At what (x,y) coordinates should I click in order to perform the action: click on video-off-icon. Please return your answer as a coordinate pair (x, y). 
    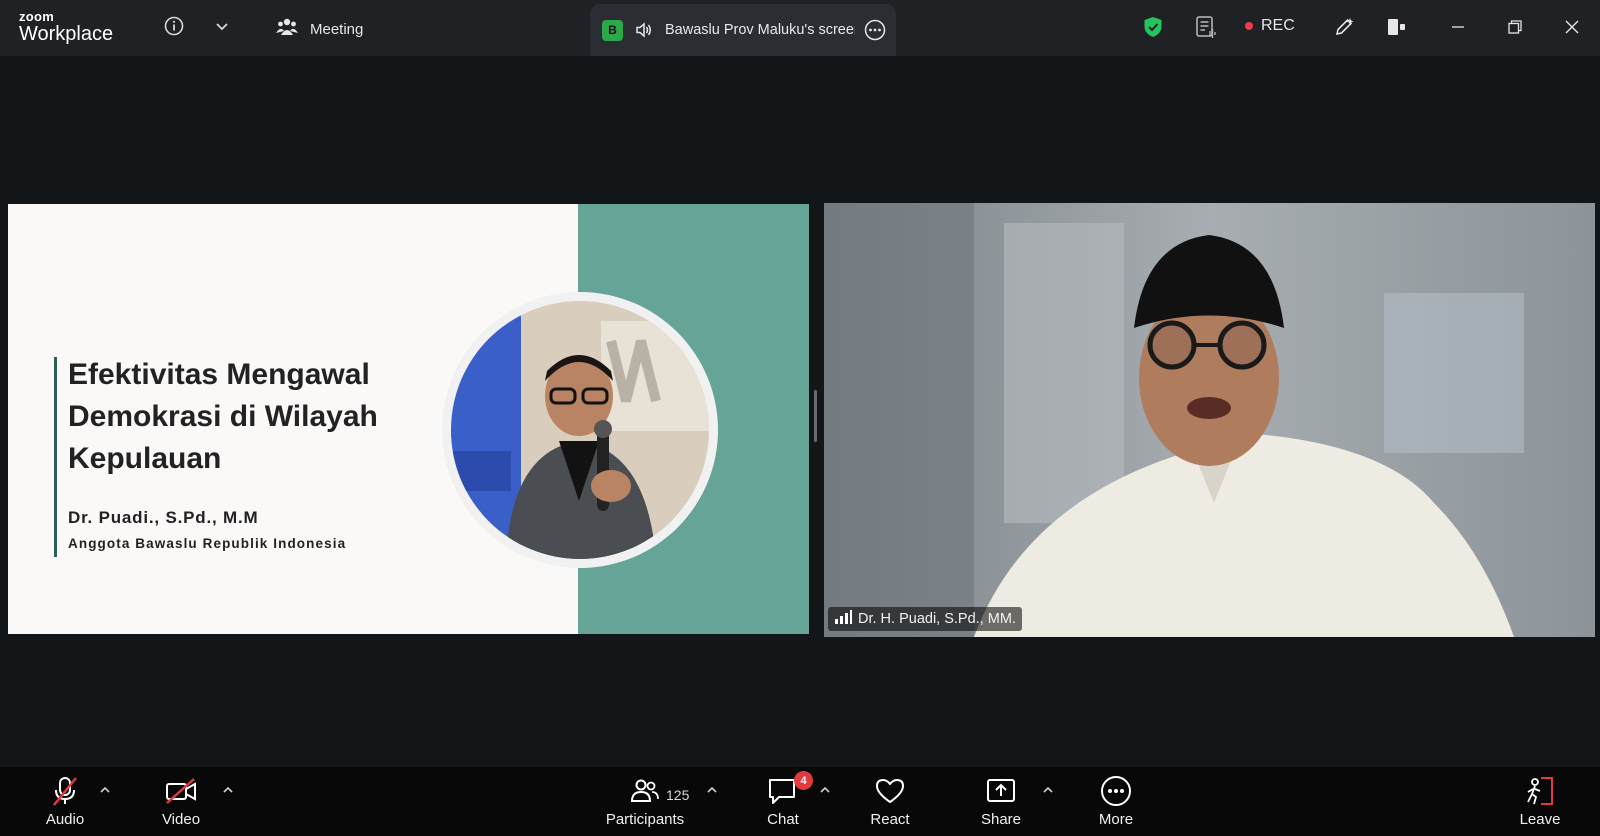
    Looking at the image, I should click on (181, 791).